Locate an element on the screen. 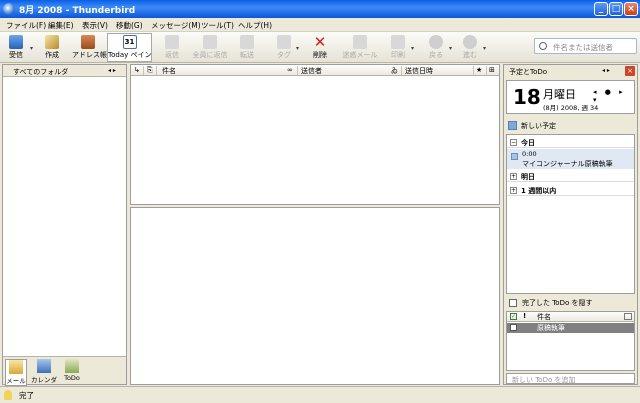  thread-column-header: ↳ ⎘ 件名 ∞ 送信者 ゐ 送信日時 ★ ⊞ is located at coordinates (315, 70).